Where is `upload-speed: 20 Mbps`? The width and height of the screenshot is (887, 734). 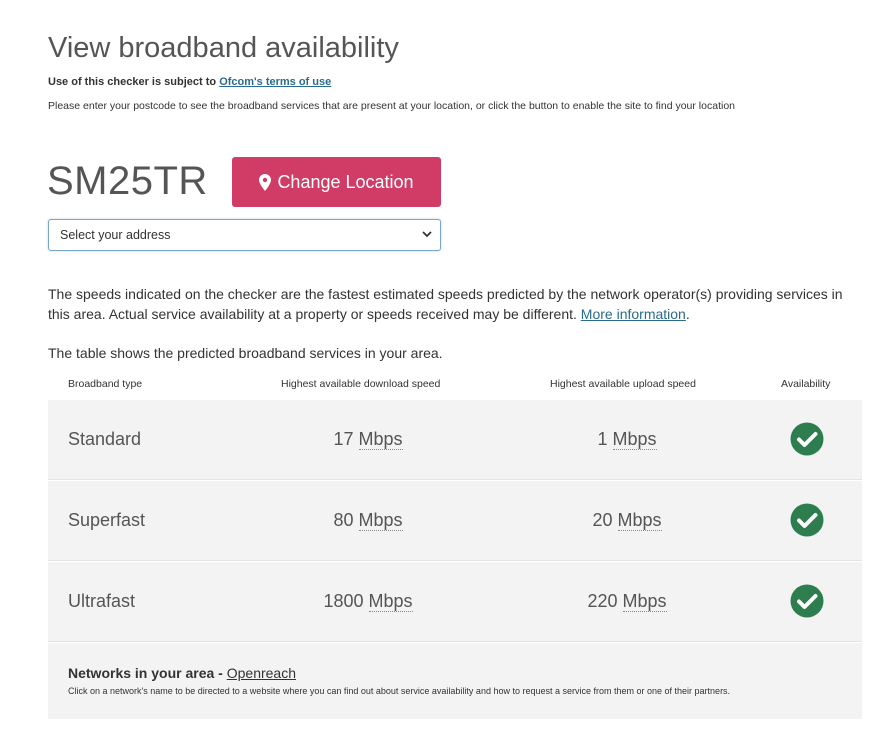
upload-speed: 20 Mbps is located at coordinates (627, 520).